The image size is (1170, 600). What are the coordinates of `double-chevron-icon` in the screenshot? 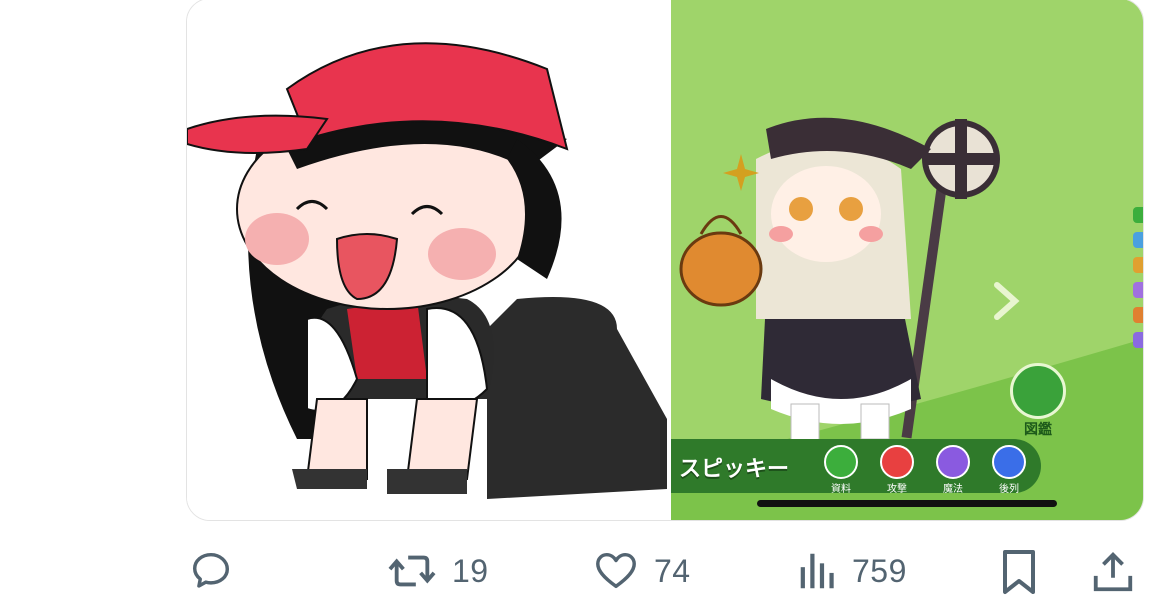 It's located at (1009, 462).